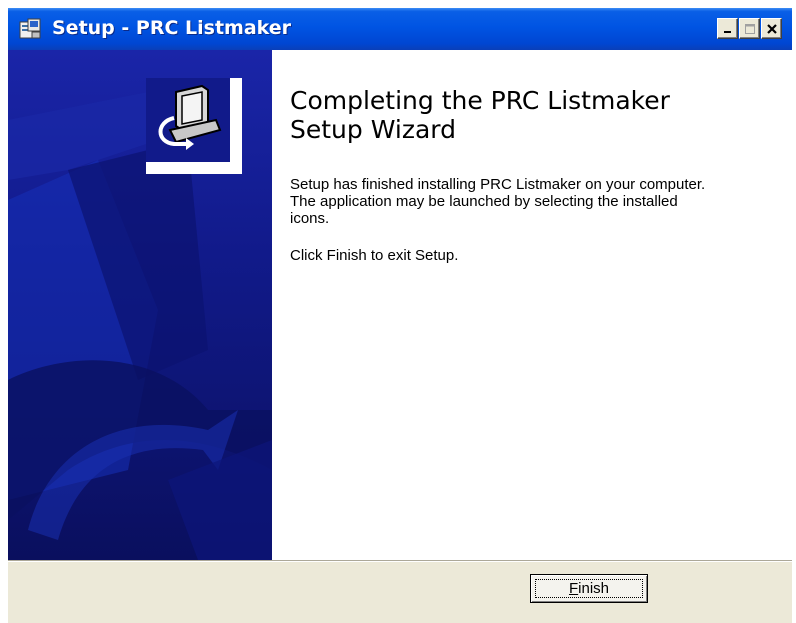 The image size is (796, 623). I want to click on setup-icon, so click(30, 28).